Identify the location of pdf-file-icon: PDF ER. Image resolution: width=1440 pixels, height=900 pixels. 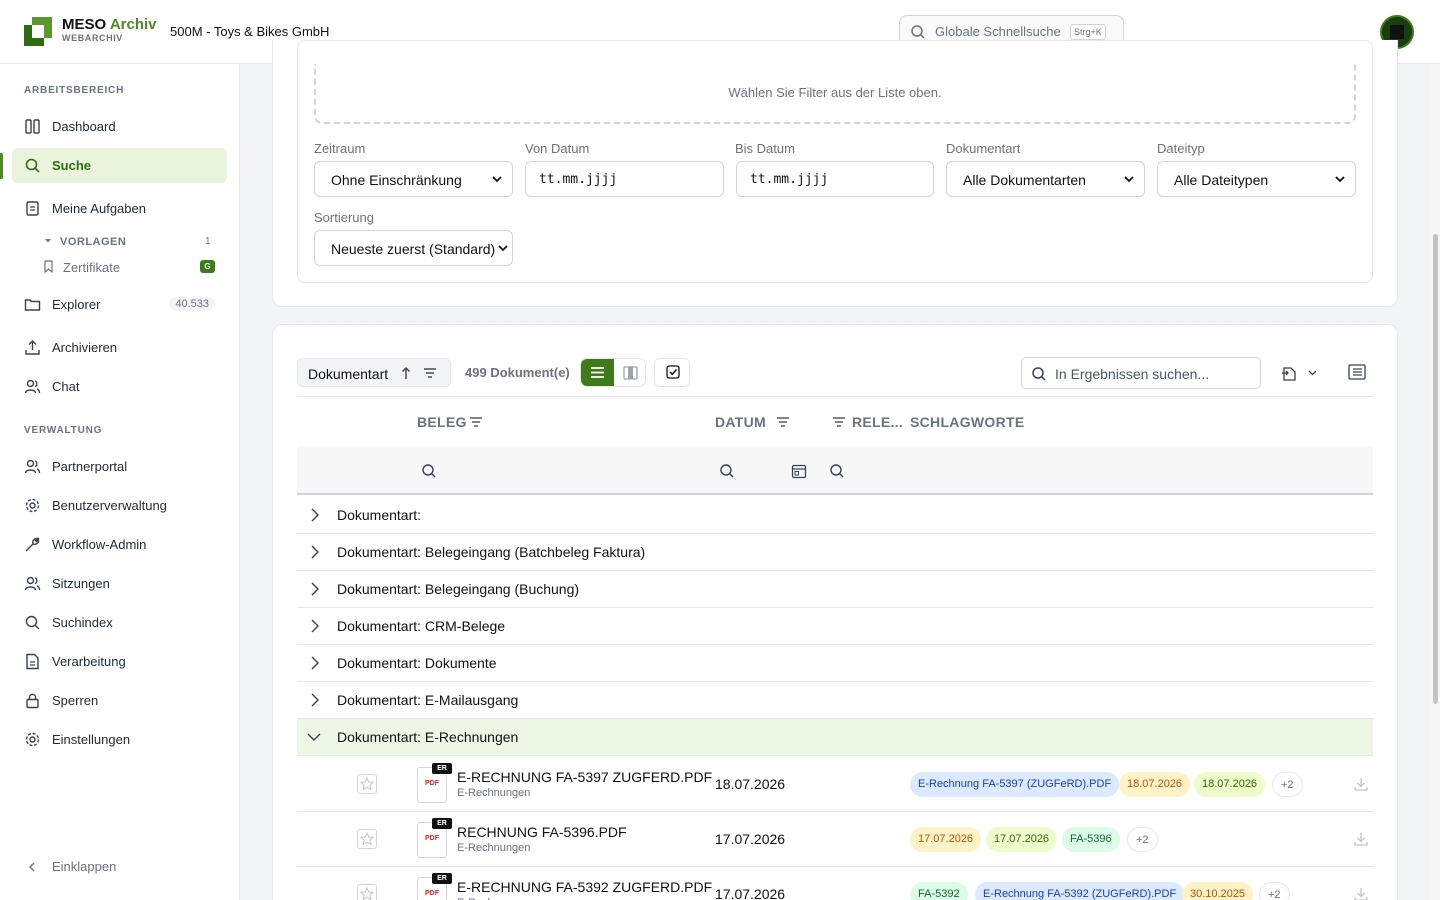
(434, 886).